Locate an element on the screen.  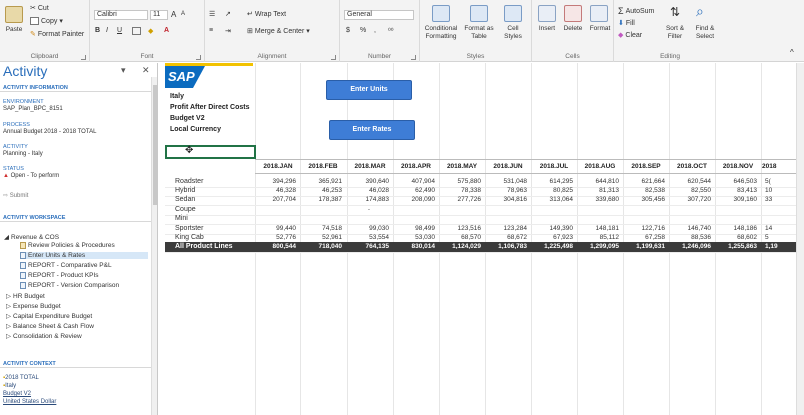
table-cell: 621,664 is located at coordinates (645, 181).